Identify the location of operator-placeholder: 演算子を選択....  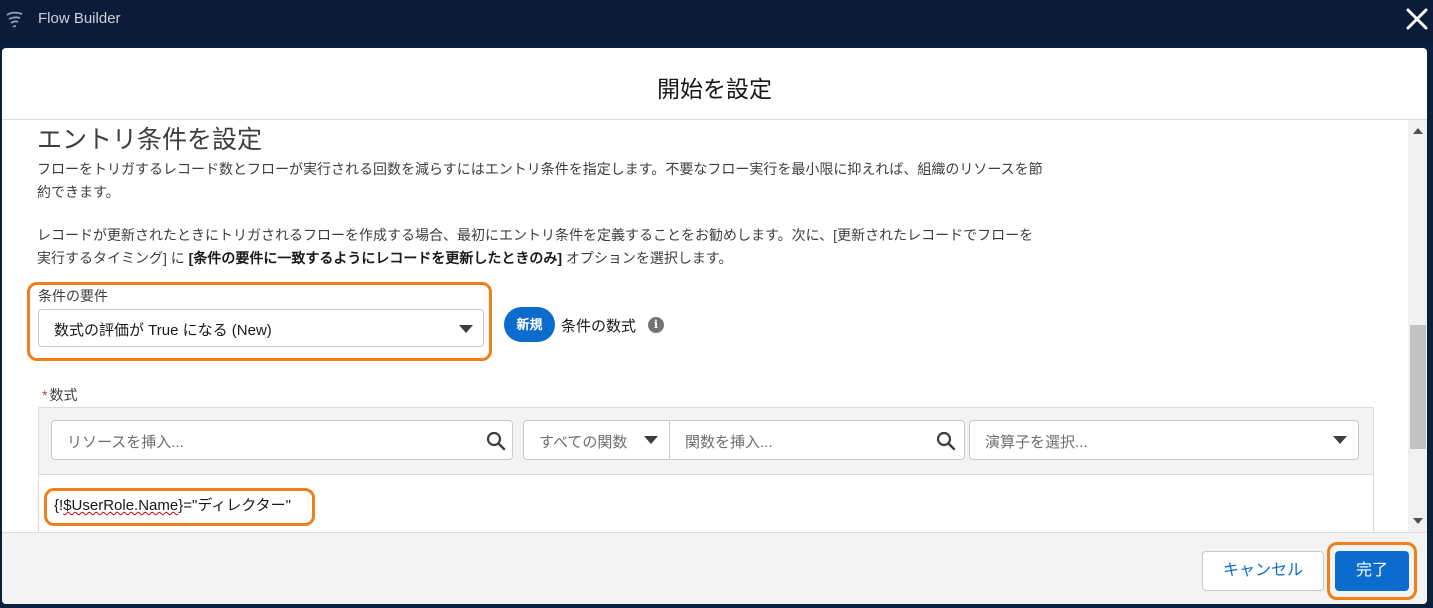
(1036, 442).